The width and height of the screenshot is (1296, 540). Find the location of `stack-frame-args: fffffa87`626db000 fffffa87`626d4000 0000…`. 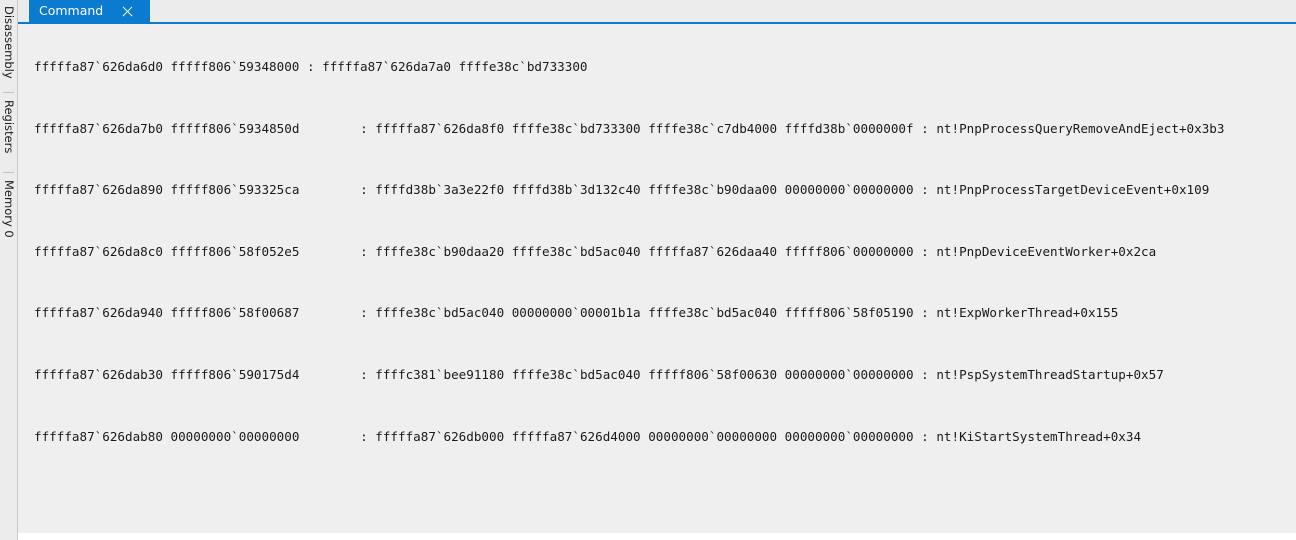

stack-frame-args: fffffa87`626db000 fffffa87`626d4000 0000… is located at coordinates (644, 436).